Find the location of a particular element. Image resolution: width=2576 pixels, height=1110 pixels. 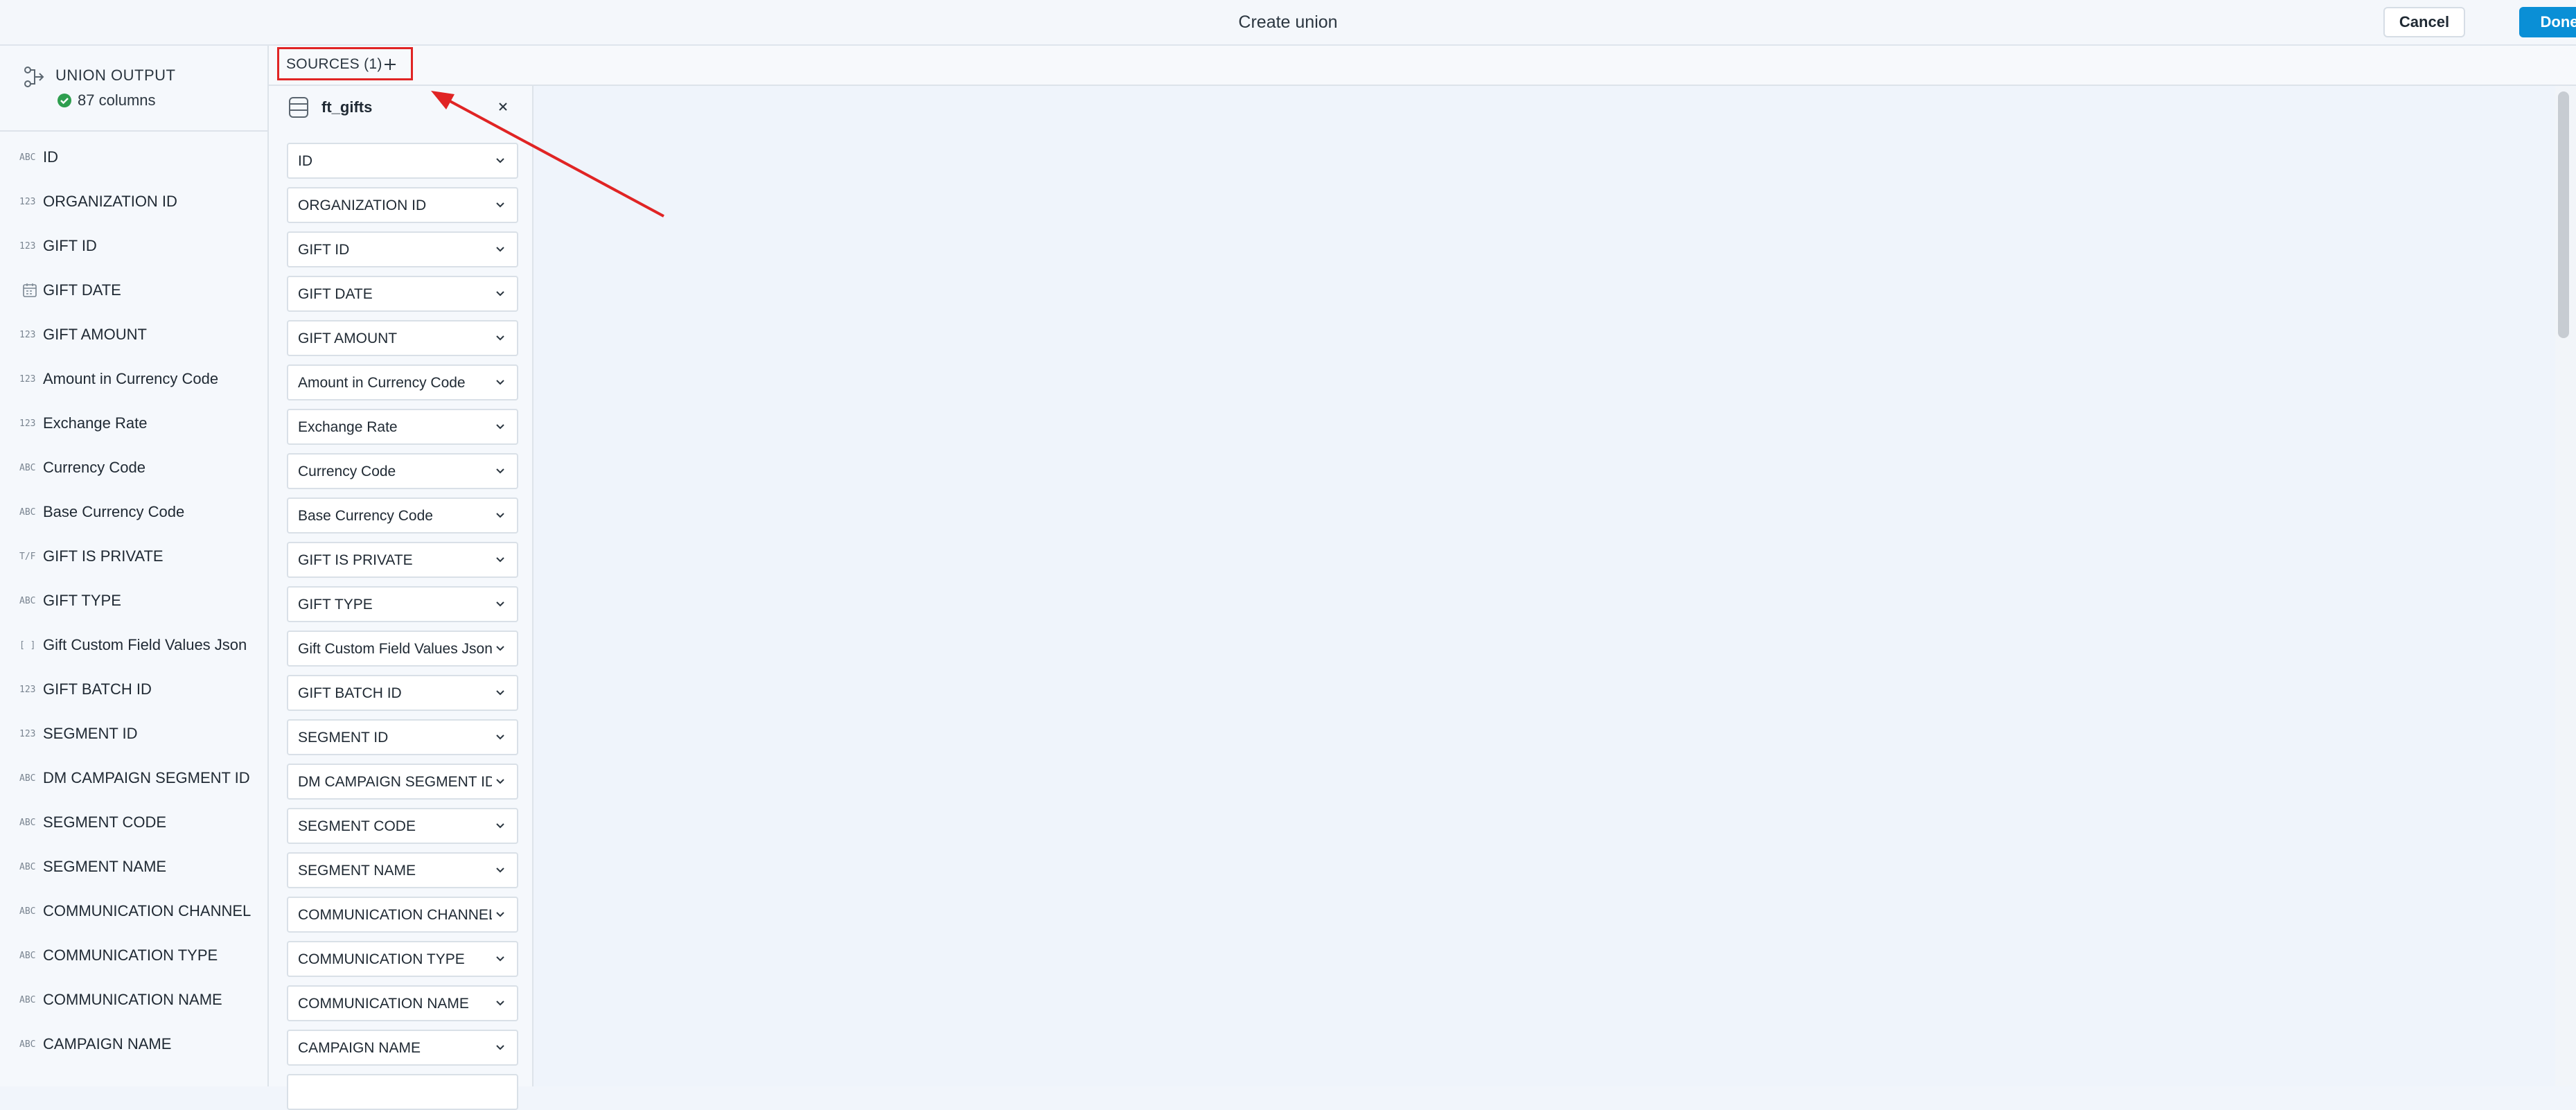

source-field-select: Amount in Currency Code is located at coordinates (402, 382).